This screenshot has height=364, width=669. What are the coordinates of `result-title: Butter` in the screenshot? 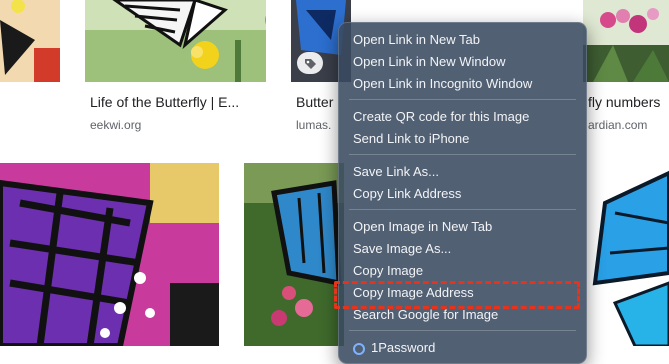 It's located at (318, 102).